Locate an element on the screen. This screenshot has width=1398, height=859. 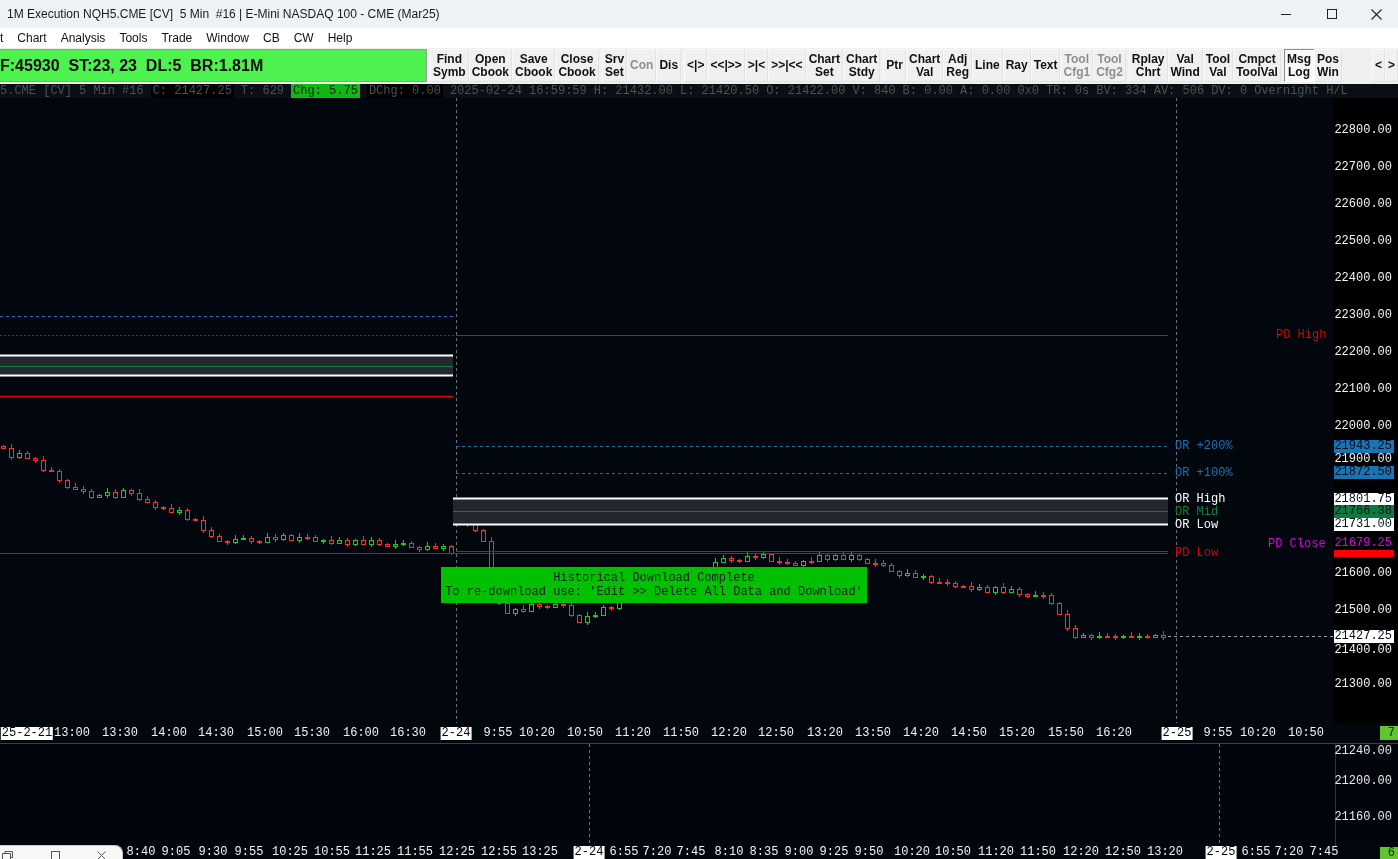
time-axis-label: 8:10 is located at coordinates (729, 852).